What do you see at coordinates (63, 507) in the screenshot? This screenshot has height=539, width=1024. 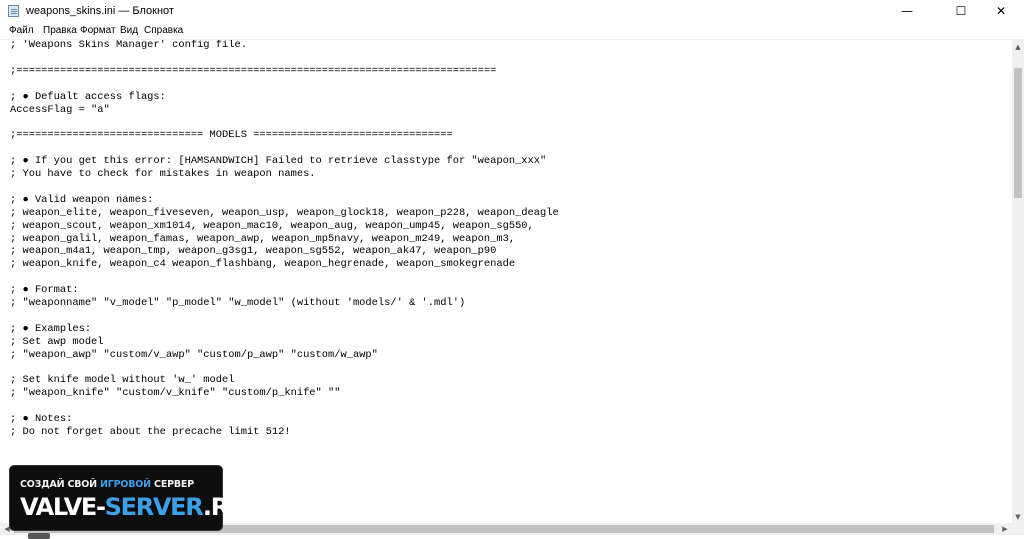 I see `watermark-logo-1: VALVE-` at bounding box center [63, 507].